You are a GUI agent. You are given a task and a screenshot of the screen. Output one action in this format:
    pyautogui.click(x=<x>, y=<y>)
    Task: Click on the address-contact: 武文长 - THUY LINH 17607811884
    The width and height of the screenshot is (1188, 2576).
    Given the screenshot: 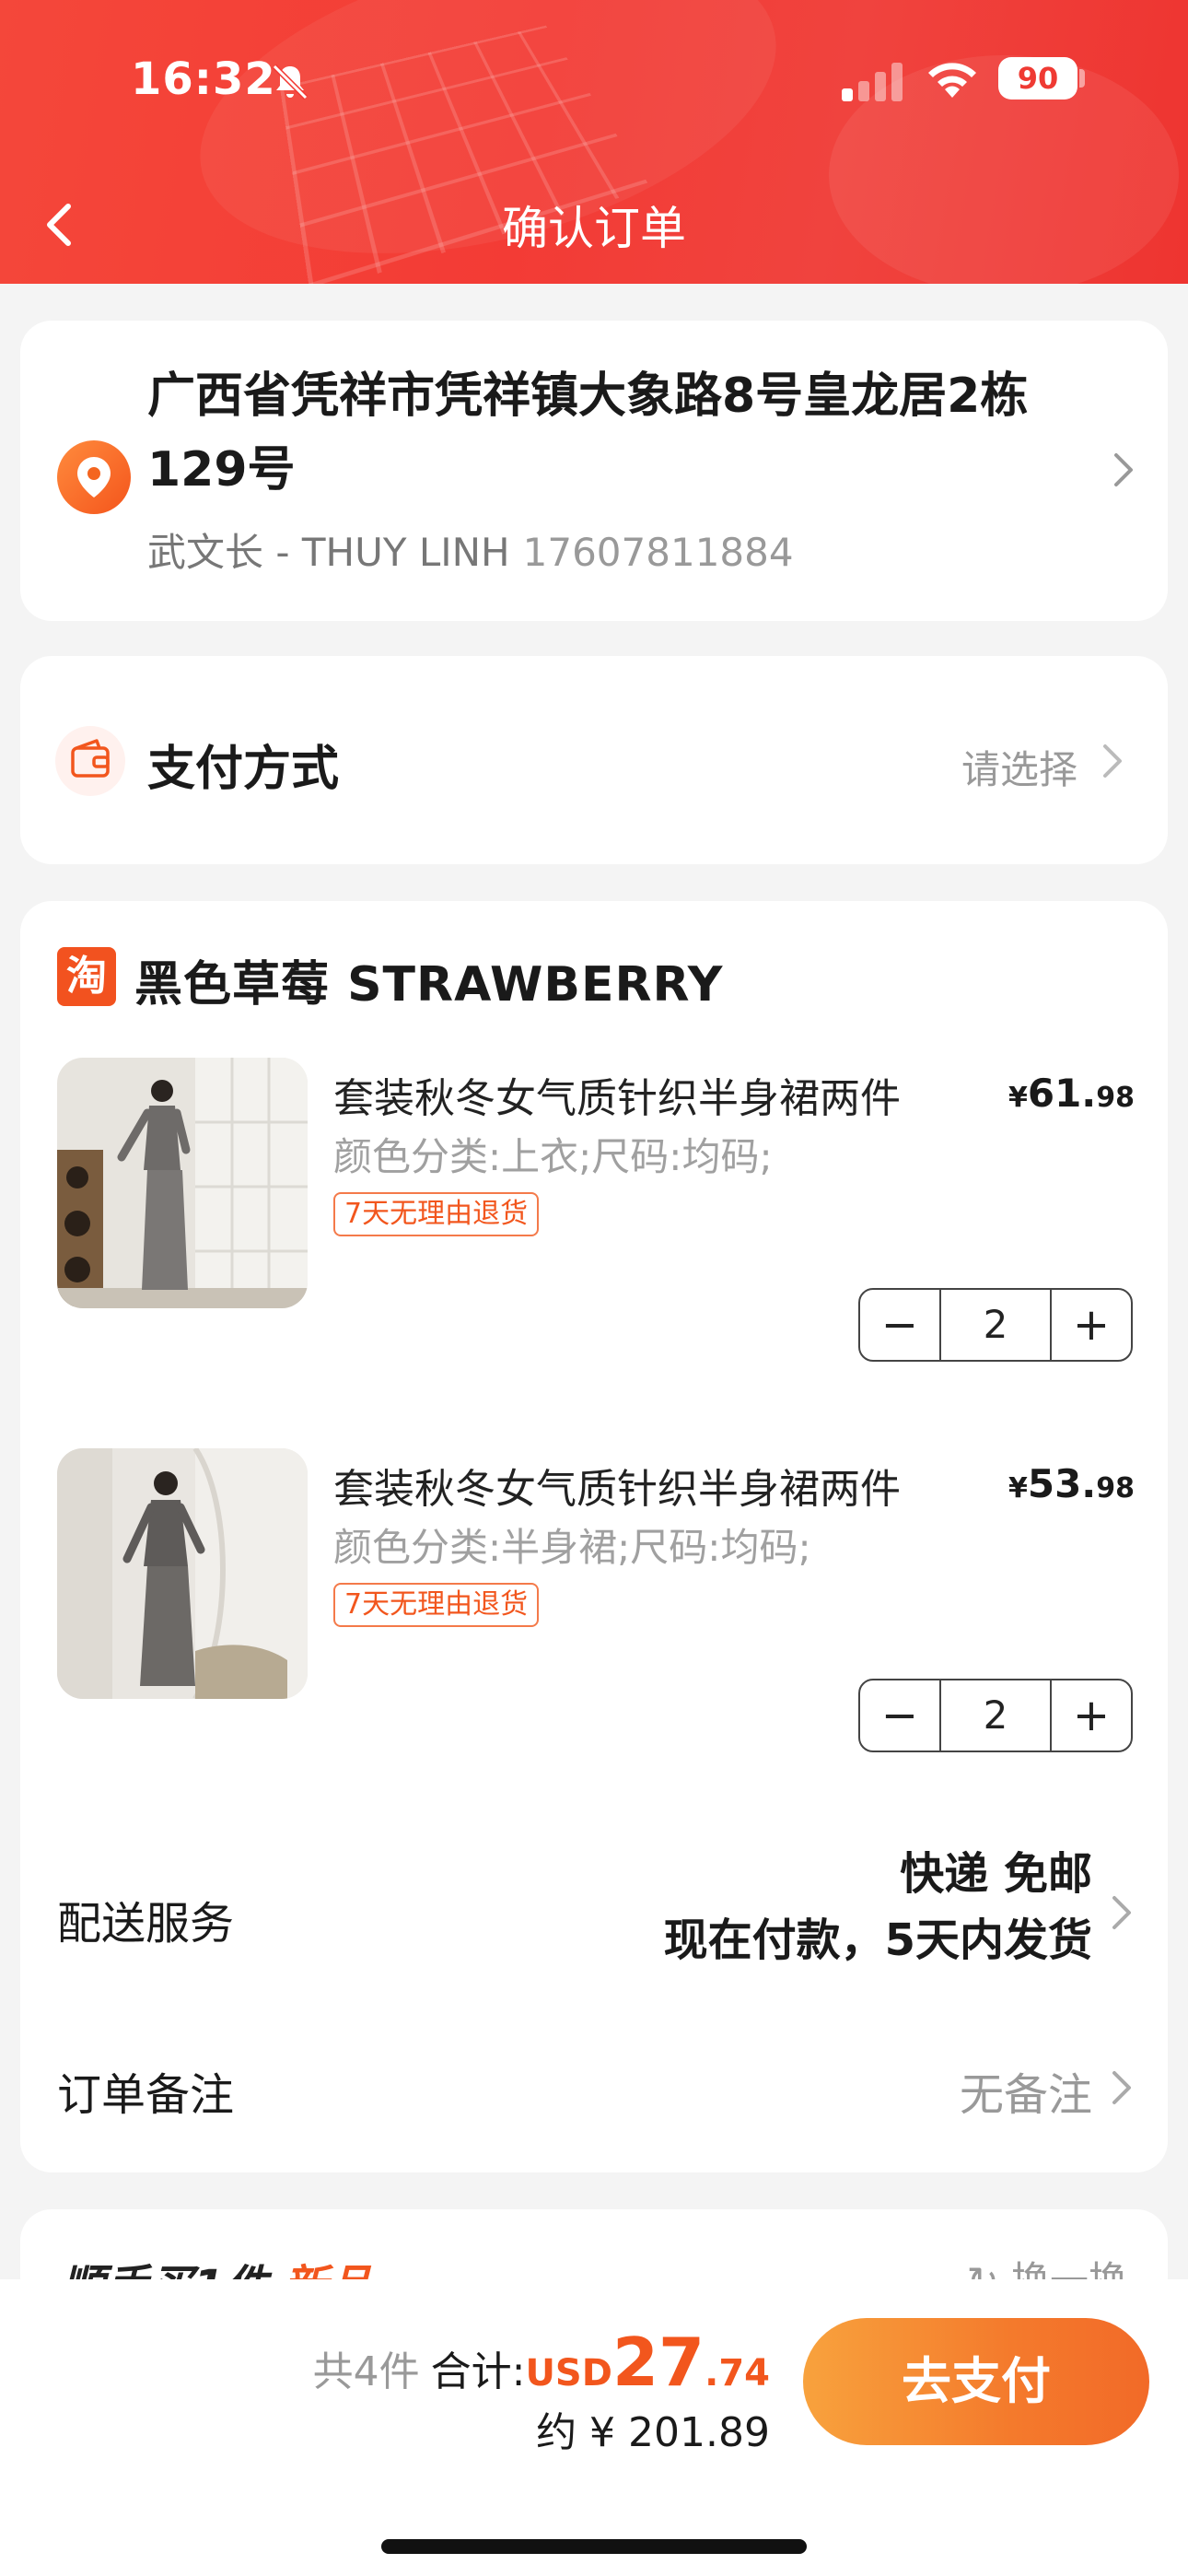 What is the action you would take?
    pyautogui.click(x=470, y=549)
    